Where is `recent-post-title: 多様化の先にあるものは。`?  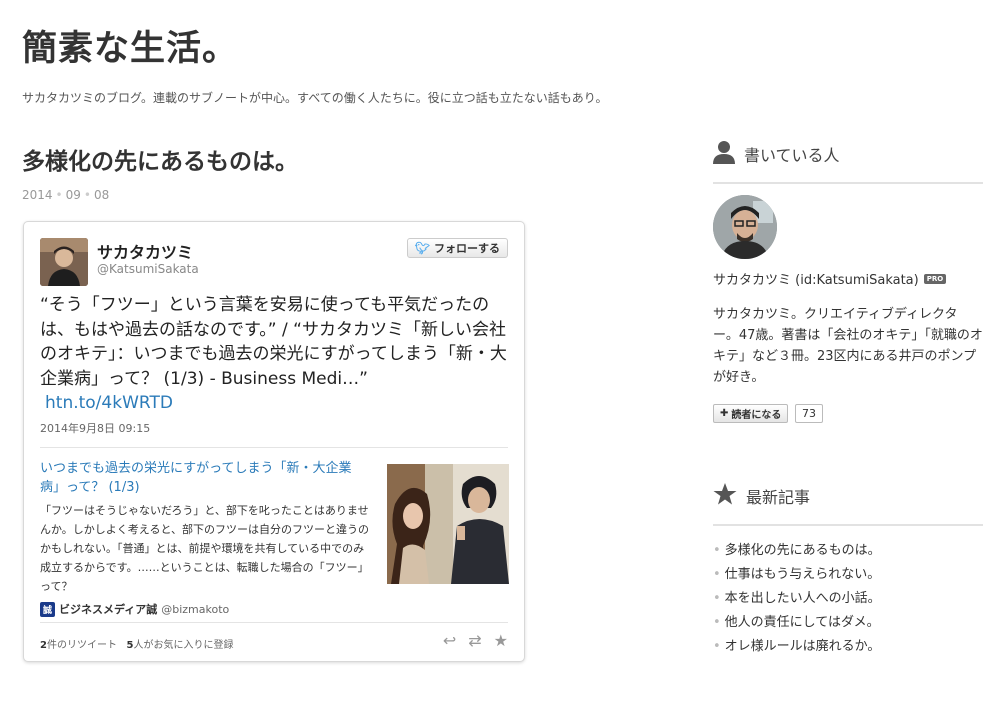
recent-post-title: 多様化の先にあるものは。 is located at coordinates (803, 550).